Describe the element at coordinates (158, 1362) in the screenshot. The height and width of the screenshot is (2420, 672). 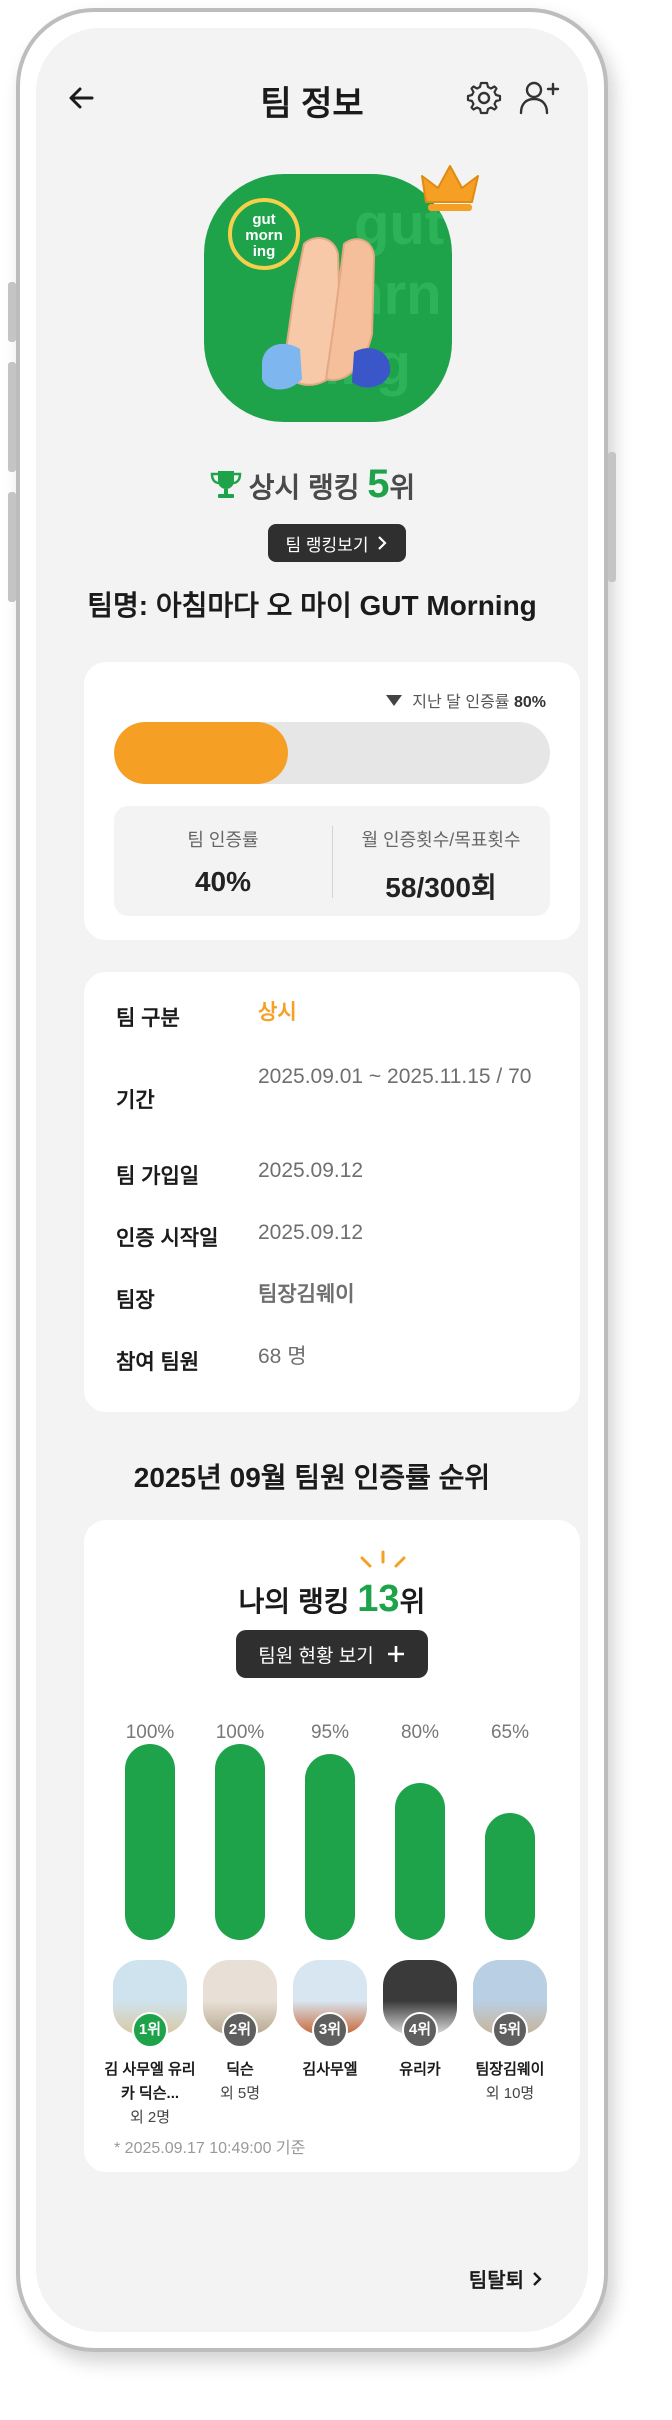
I see `info-key: 참여 팀원` at that location.